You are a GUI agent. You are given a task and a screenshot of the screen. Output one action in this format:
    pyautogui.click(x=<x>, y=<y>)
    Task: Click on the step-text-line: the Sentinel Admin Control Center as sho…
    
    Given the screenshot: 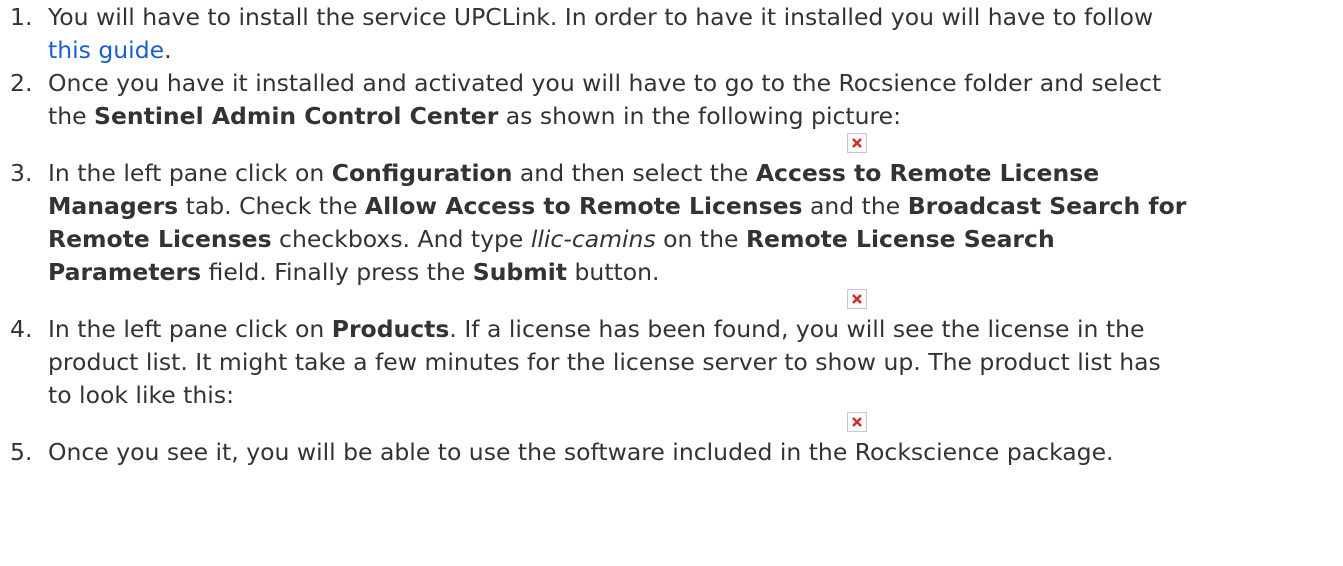 What is the action you would take?
    pyautogui.click(x=695, y=116)
    